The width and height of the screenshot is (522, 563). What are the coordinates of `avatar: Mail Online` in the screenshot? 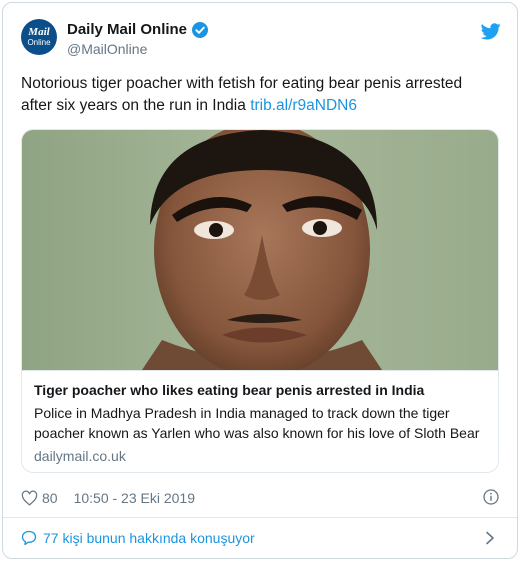 It's located at (39, 37).